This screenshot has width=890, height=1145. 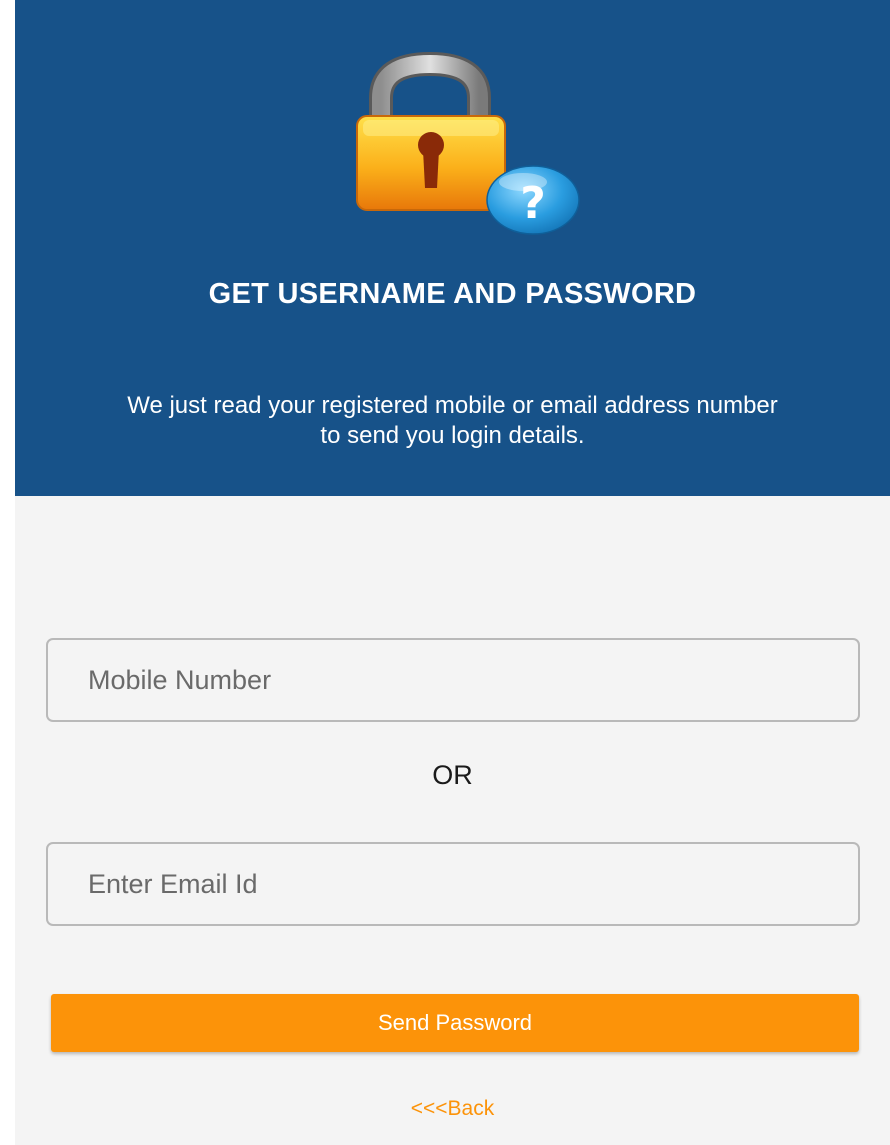 I want to click on or-separator: OR, so click(x=452, y=775).